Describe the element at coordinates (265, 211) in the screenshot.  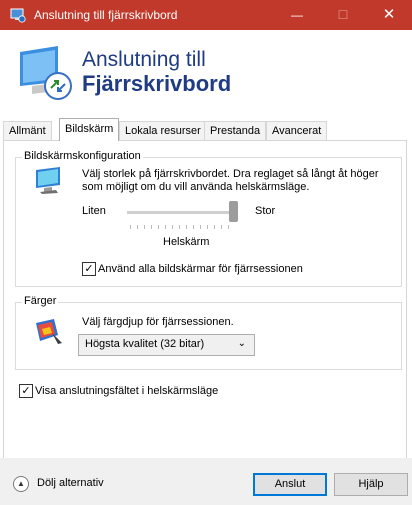
I see `slider-max-label: Stor` at that location.